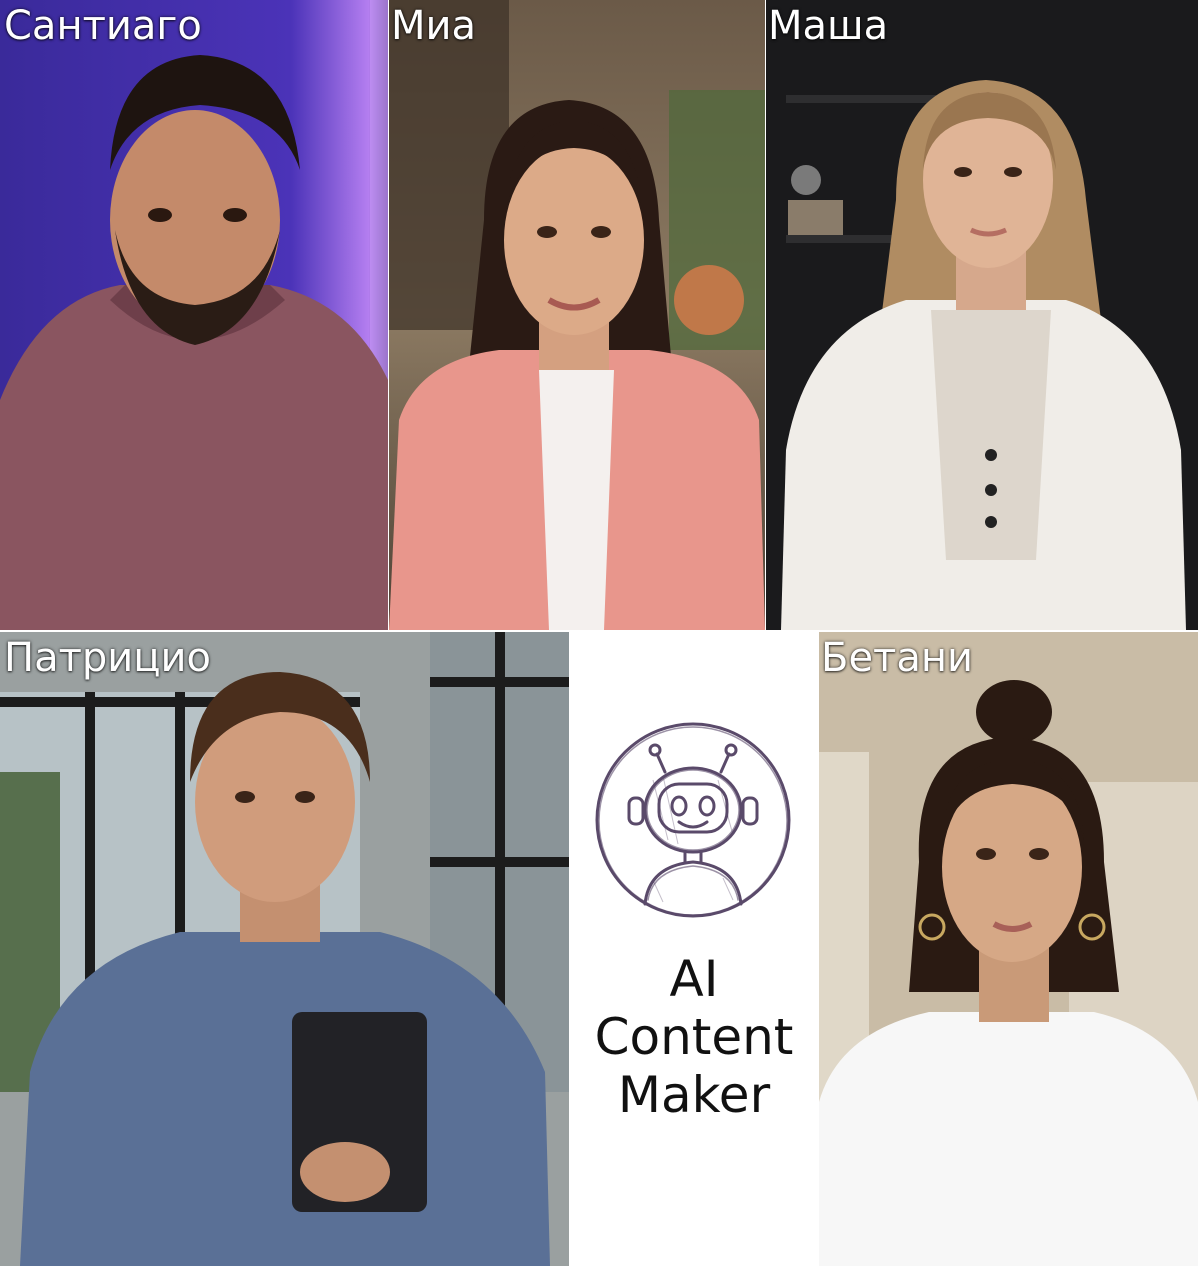 The width and height of the screenshot is (1198, 1266). Describe the element at coordinates (694, 979) in the screenshot. I see `logo-line: AI` at that location.